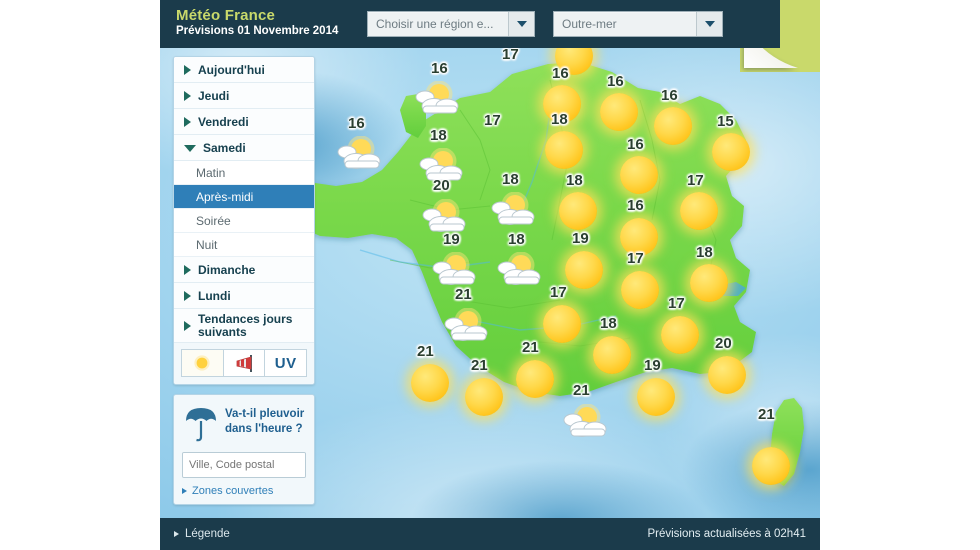  I want to click on nav-day-label: Samedi, so click(224, 147).